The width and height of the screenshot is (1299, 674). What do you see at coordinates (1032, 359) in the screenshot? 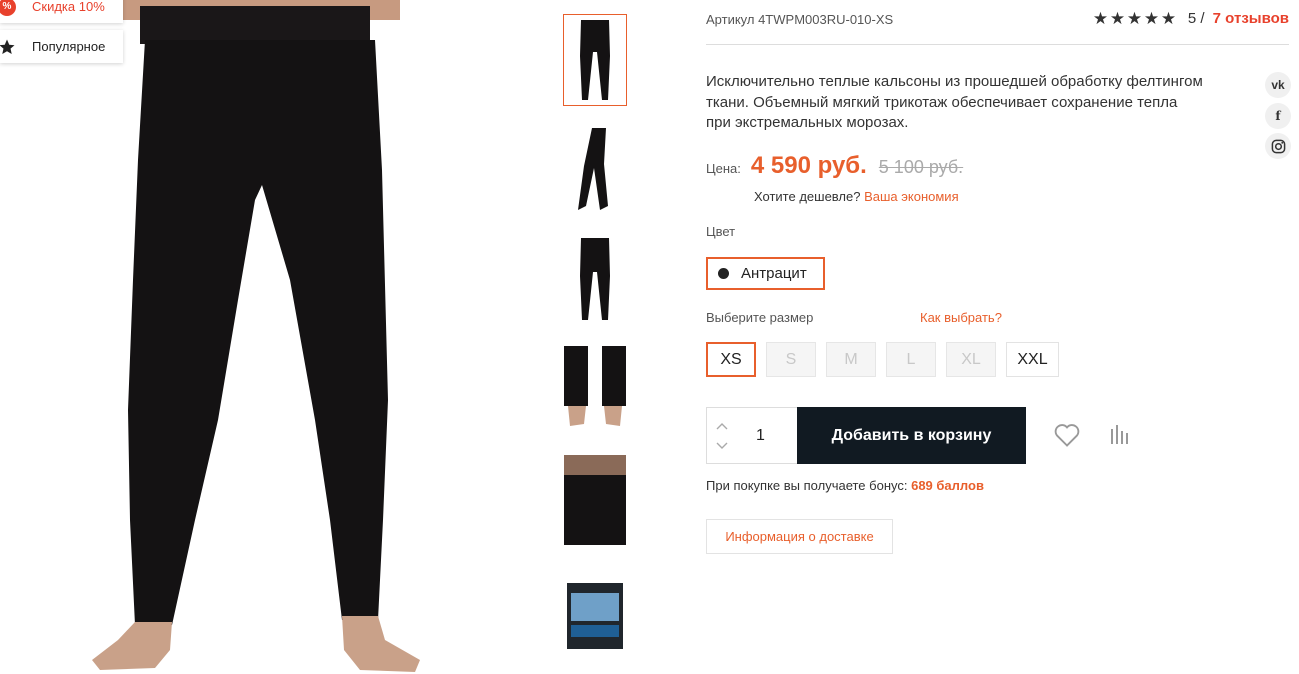
I see `size-option-xxl: XXL` at bounding box center [1032, 359].